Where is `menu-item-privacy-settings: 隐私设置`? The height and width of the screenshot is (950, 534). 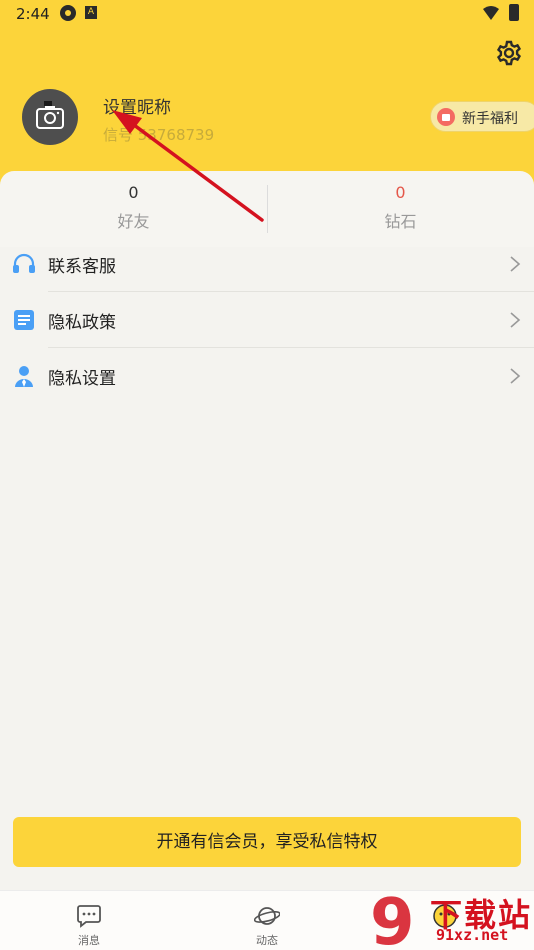 menu-item-privacy-settings: 隐私设置 is located at coordinates (267, 376).